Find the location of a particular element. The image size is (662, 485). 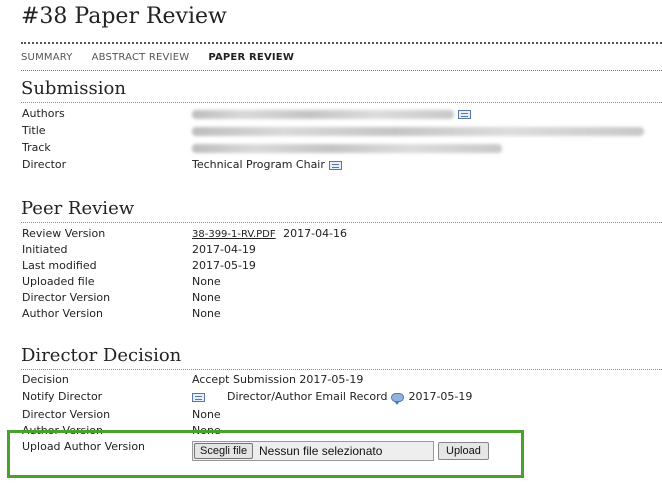

director-value: Technical Program Chair is located at coordinates (267, 164).